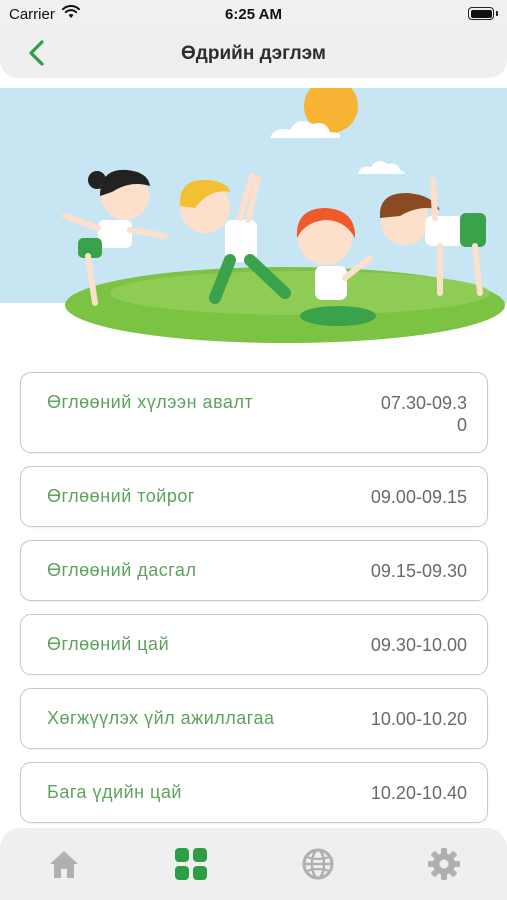 Image resolution: width=507 pixels, height=900 pixels. What do you see at coordinates (418, 571) in the screenshot?
I see `schedule-item-time: 09.15-09.30` at bounding box center [418, 571].